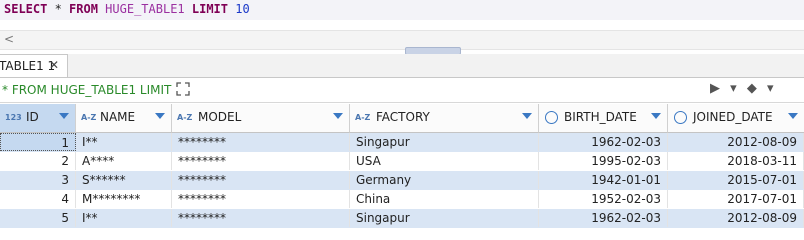 The image size is (804, 240). What do you see at coordinates (752, 88) in the screenshot?
I see `clear-filter-icon: ◆` at bounding box center [752, 88].